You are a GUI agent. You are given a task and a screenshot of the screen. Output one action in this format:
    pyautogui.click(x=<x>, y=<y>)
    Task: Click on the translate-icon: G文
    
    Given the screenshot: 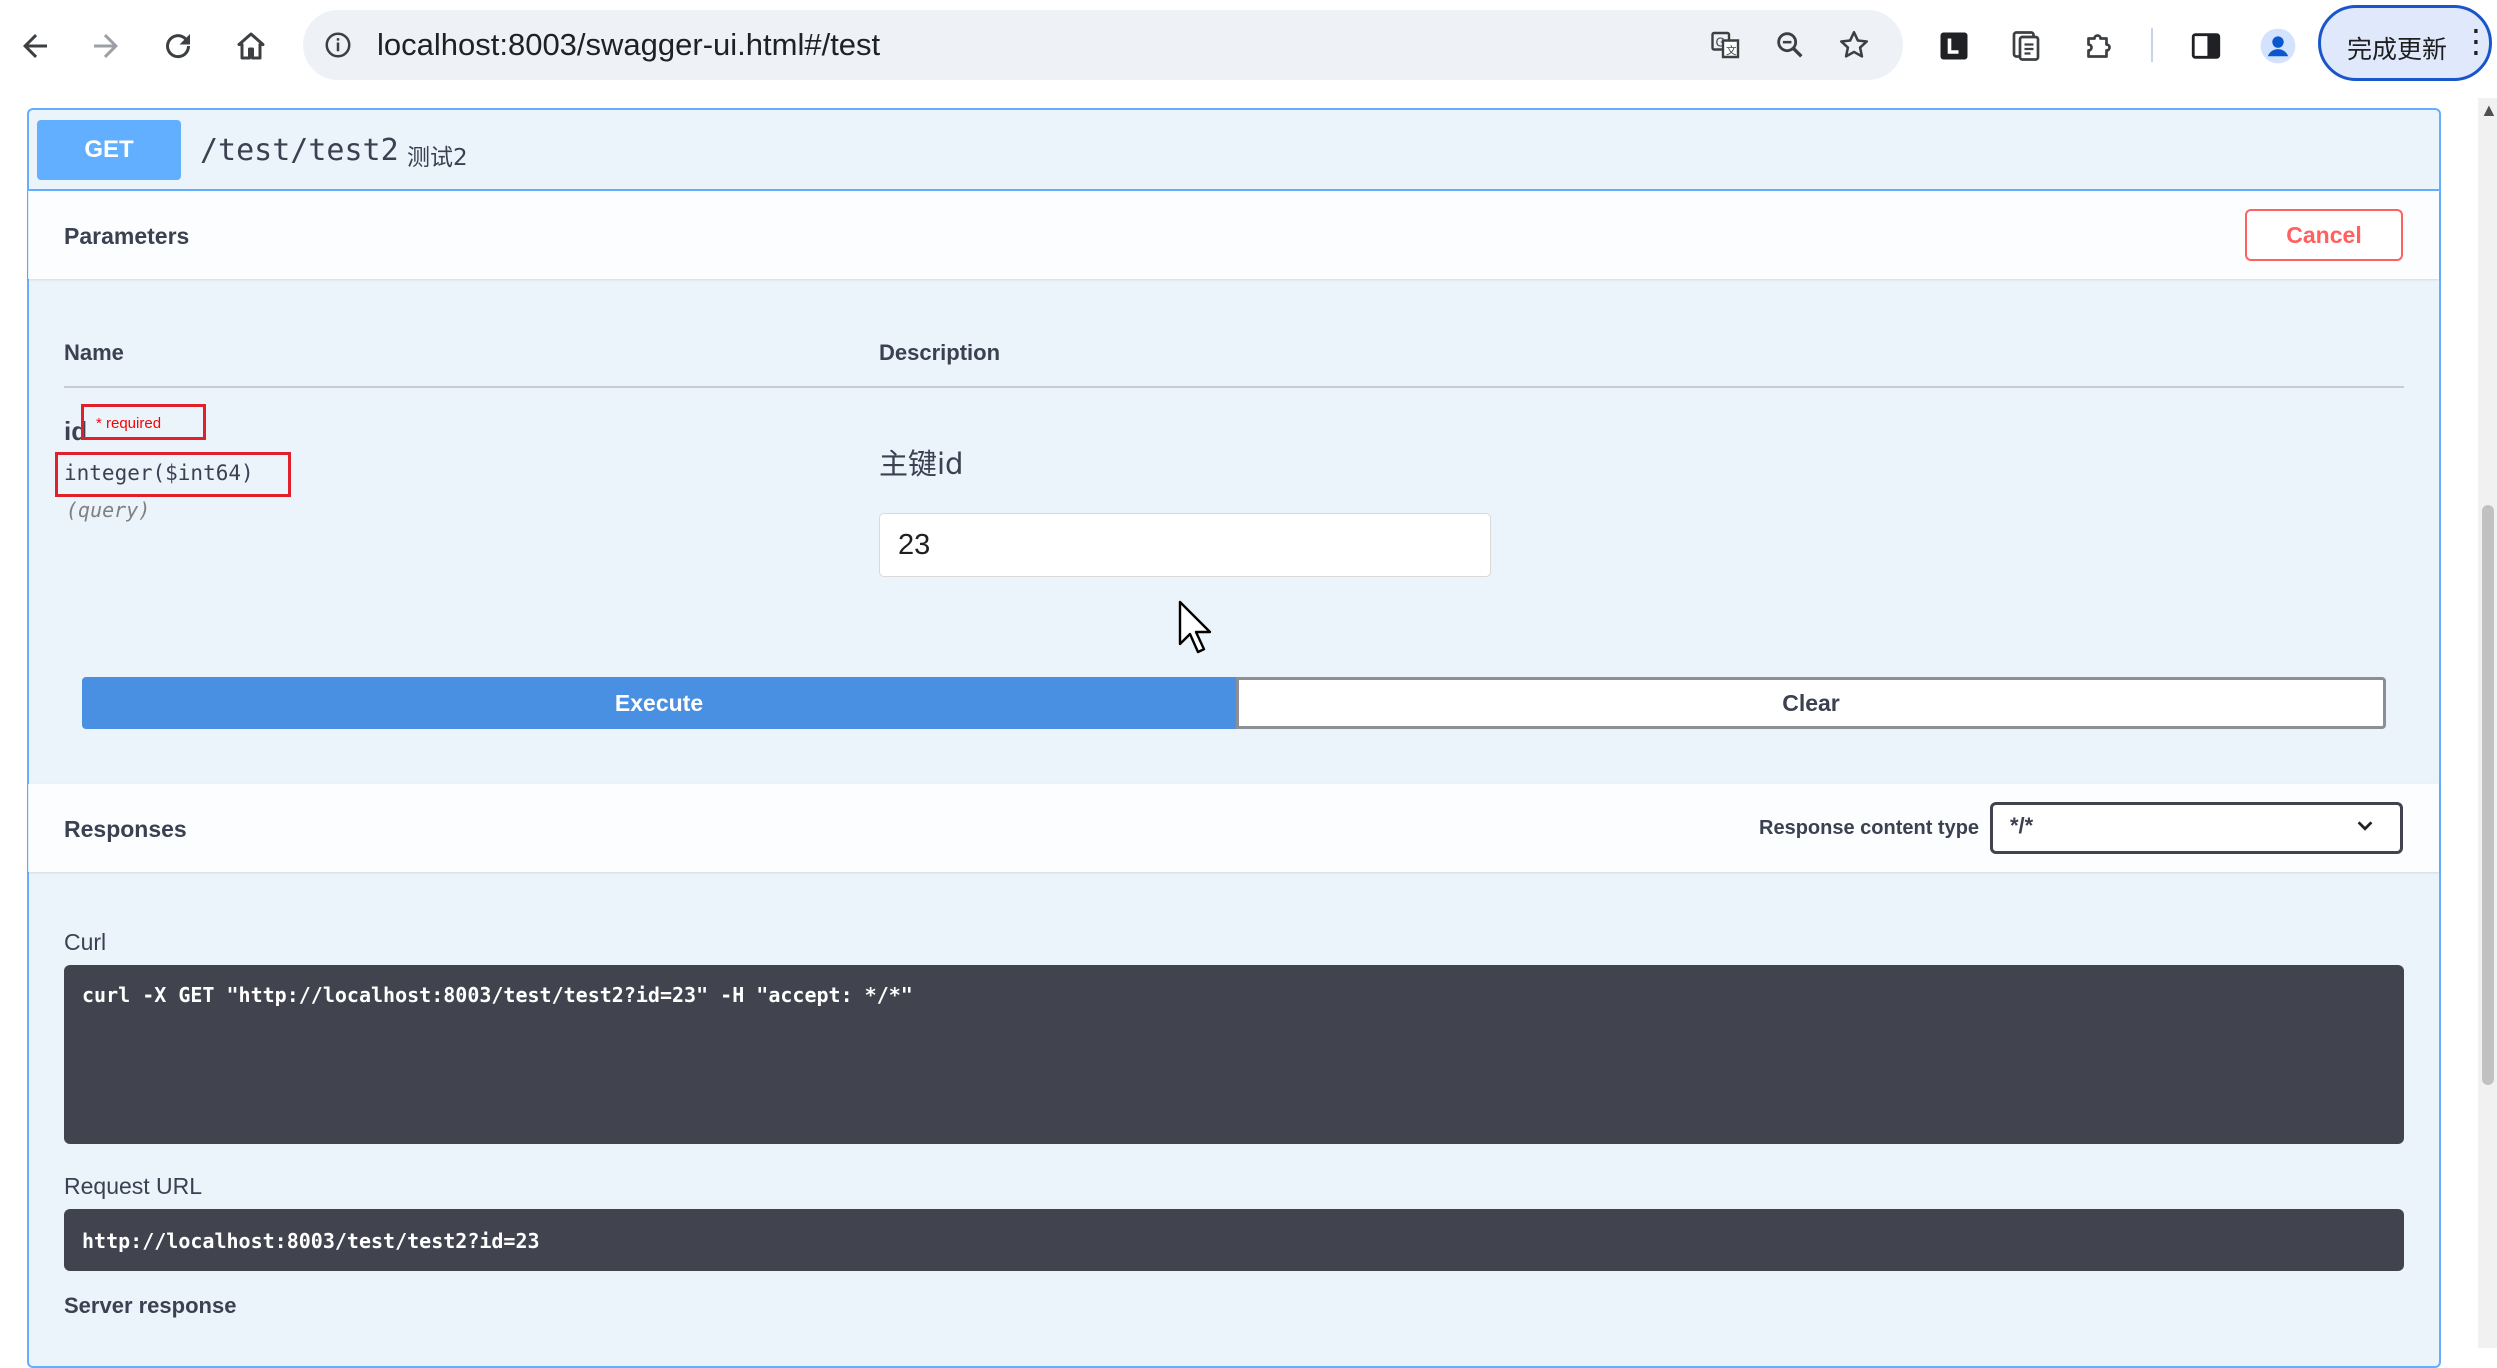 What is the action you would take?
    pyautogui.click(x=1726, y=45)
    